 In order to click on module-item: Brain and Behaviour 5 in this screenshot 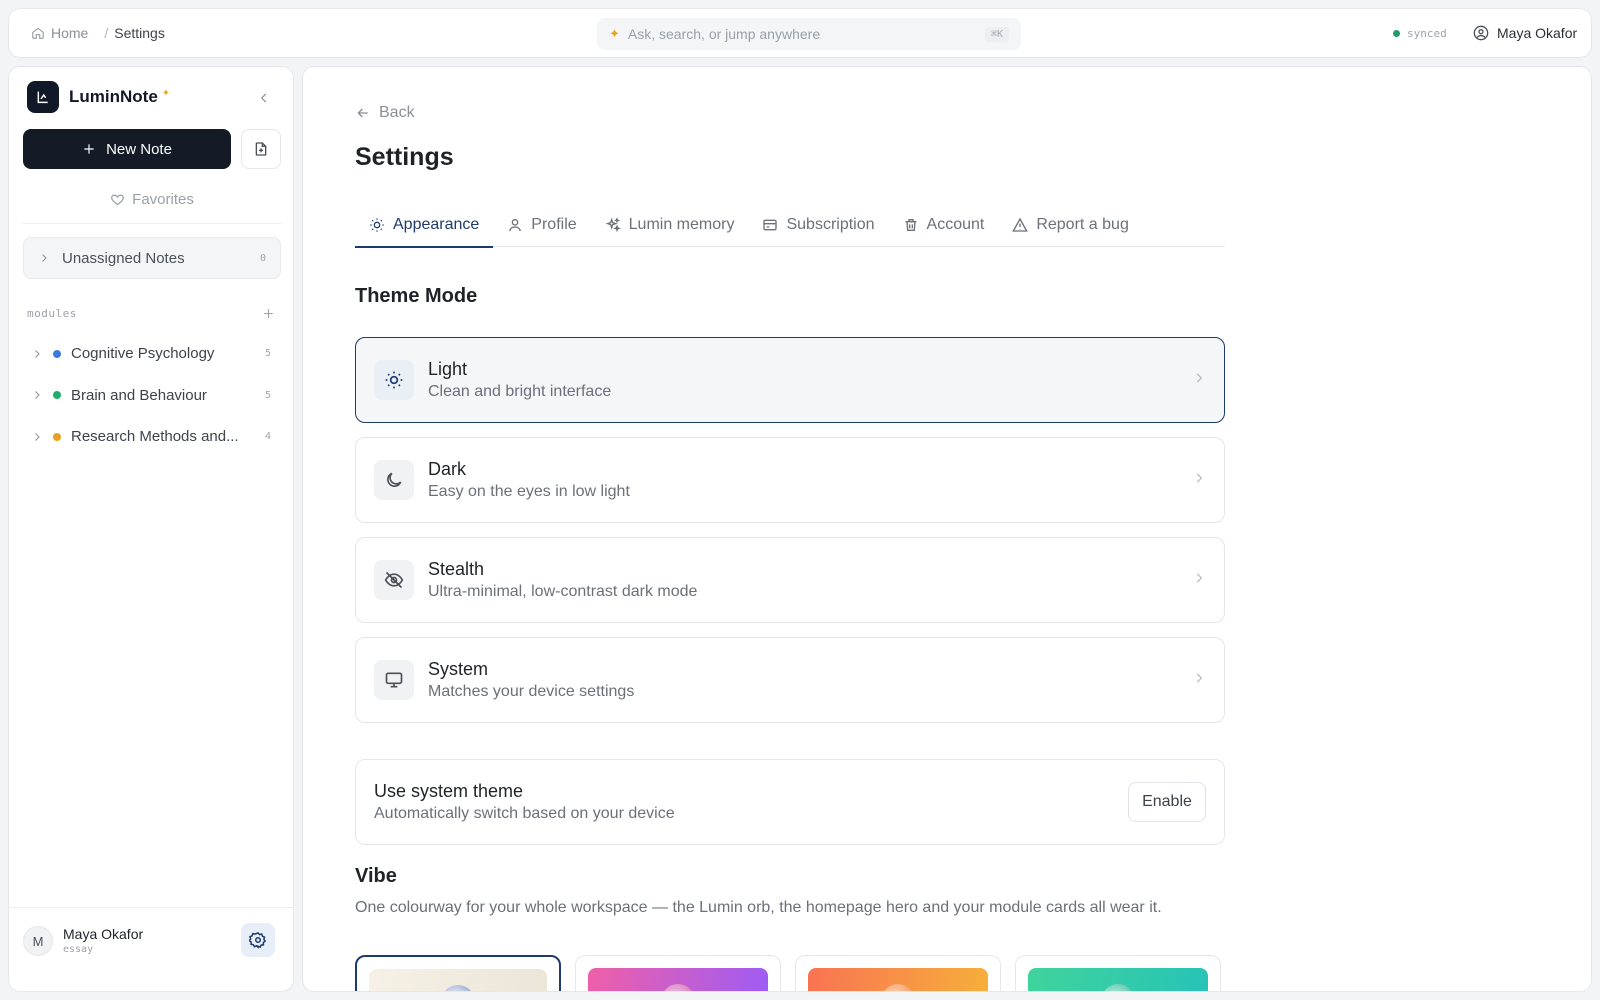, I will do `click(151, 396)`.